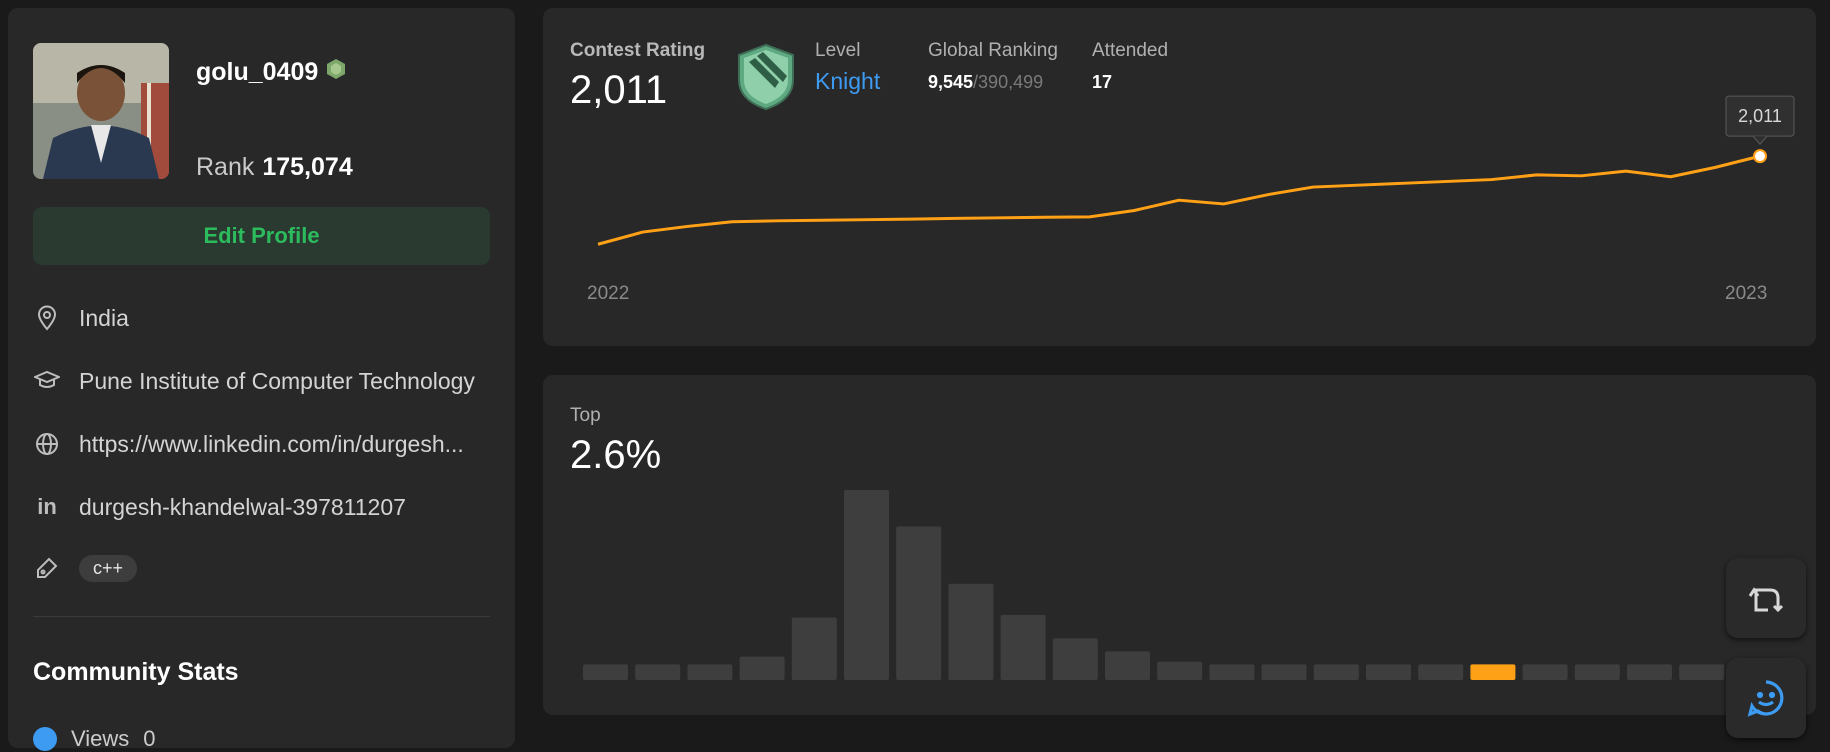 The image size is (1830, 752). I want to click on skills-row: c++, so click(85, 568).